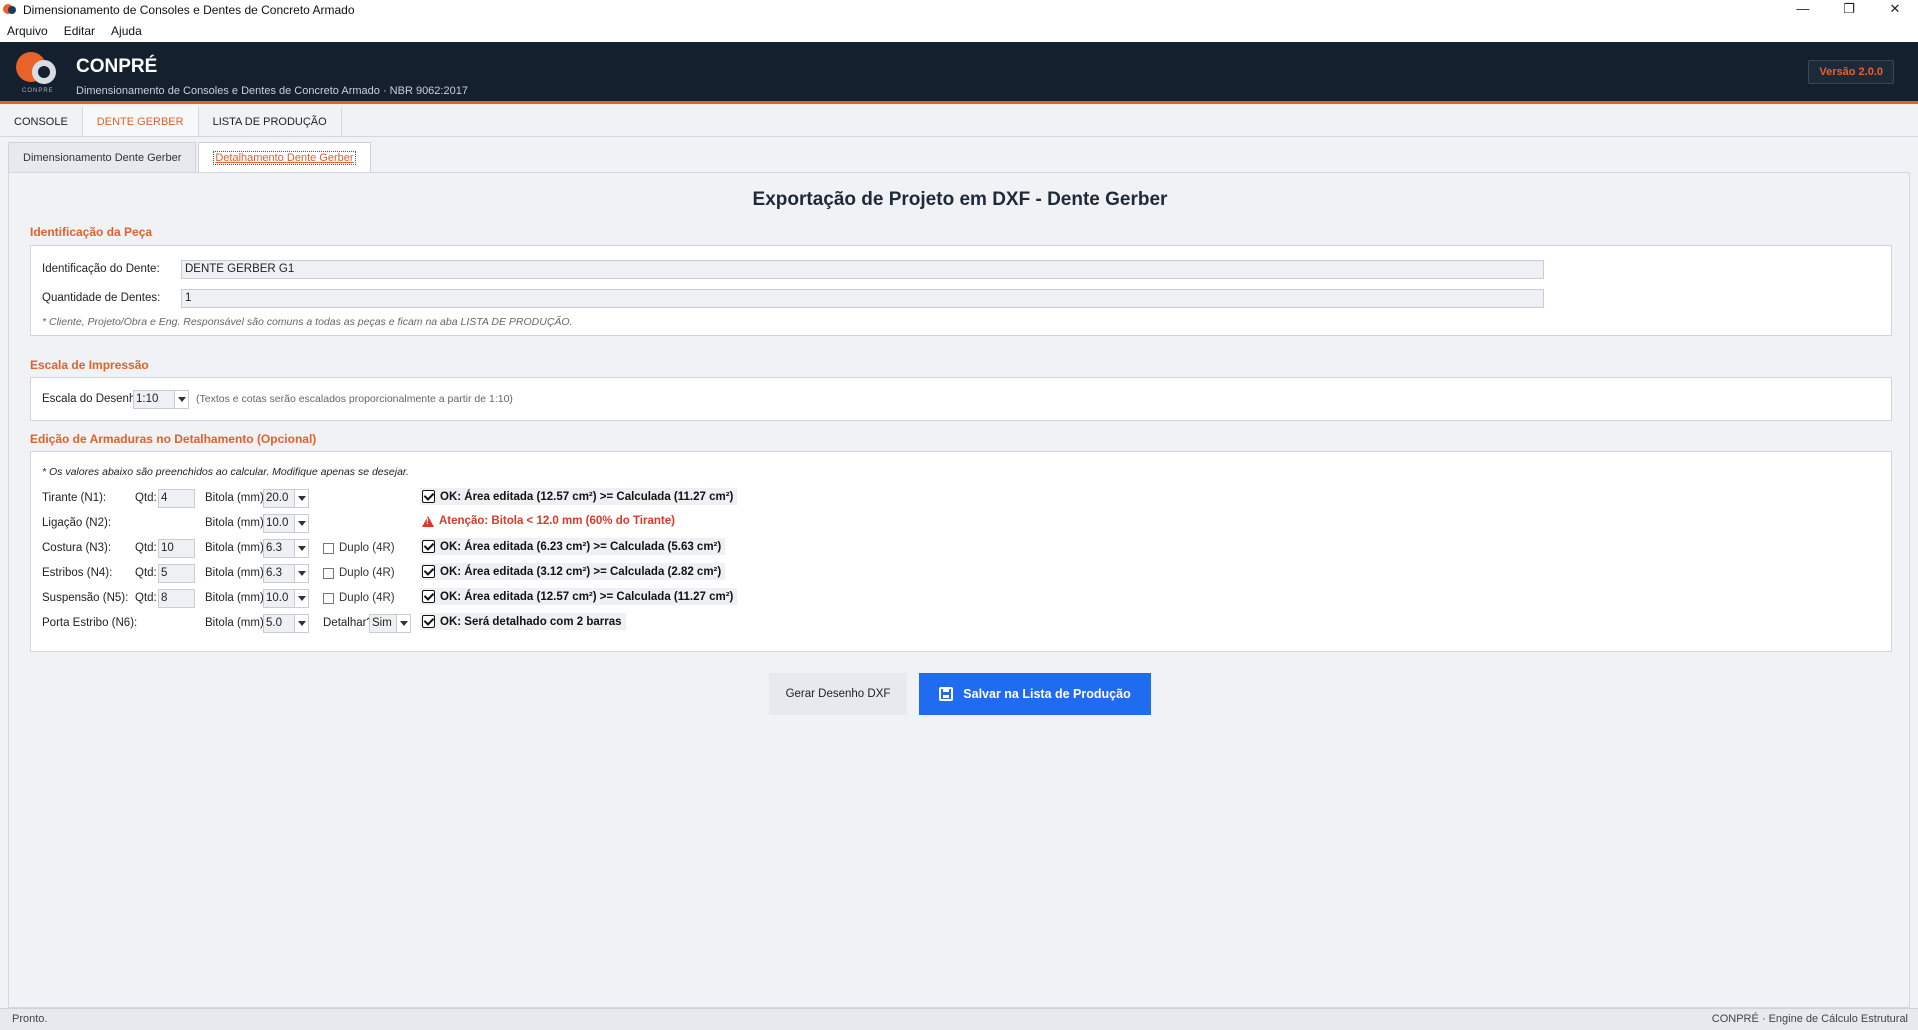 Image resolution: width=1918 pixels, height=1030 pixels. Describe the element at coordinates (428, 521) in the screenshot. I see `warning-icon` at that location.